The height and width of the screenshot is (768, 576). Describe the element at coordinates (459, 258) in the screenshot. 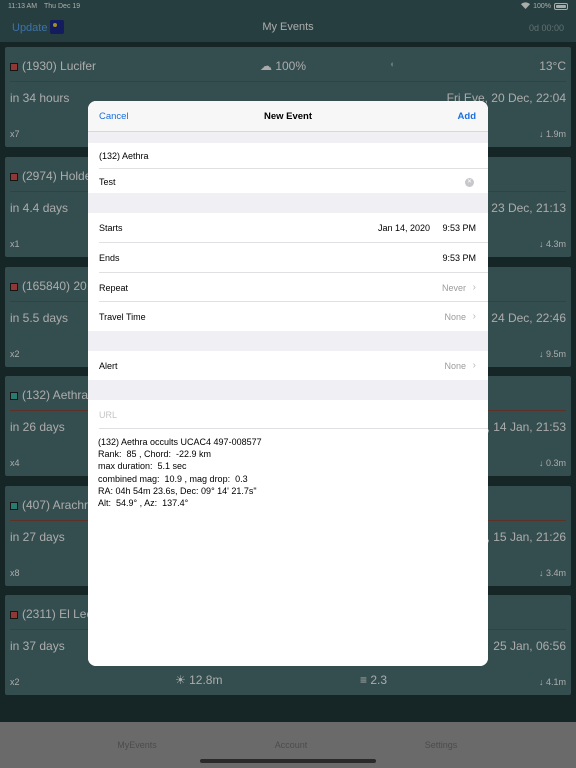

I see `ends-time: 9:53 PM` at that location.